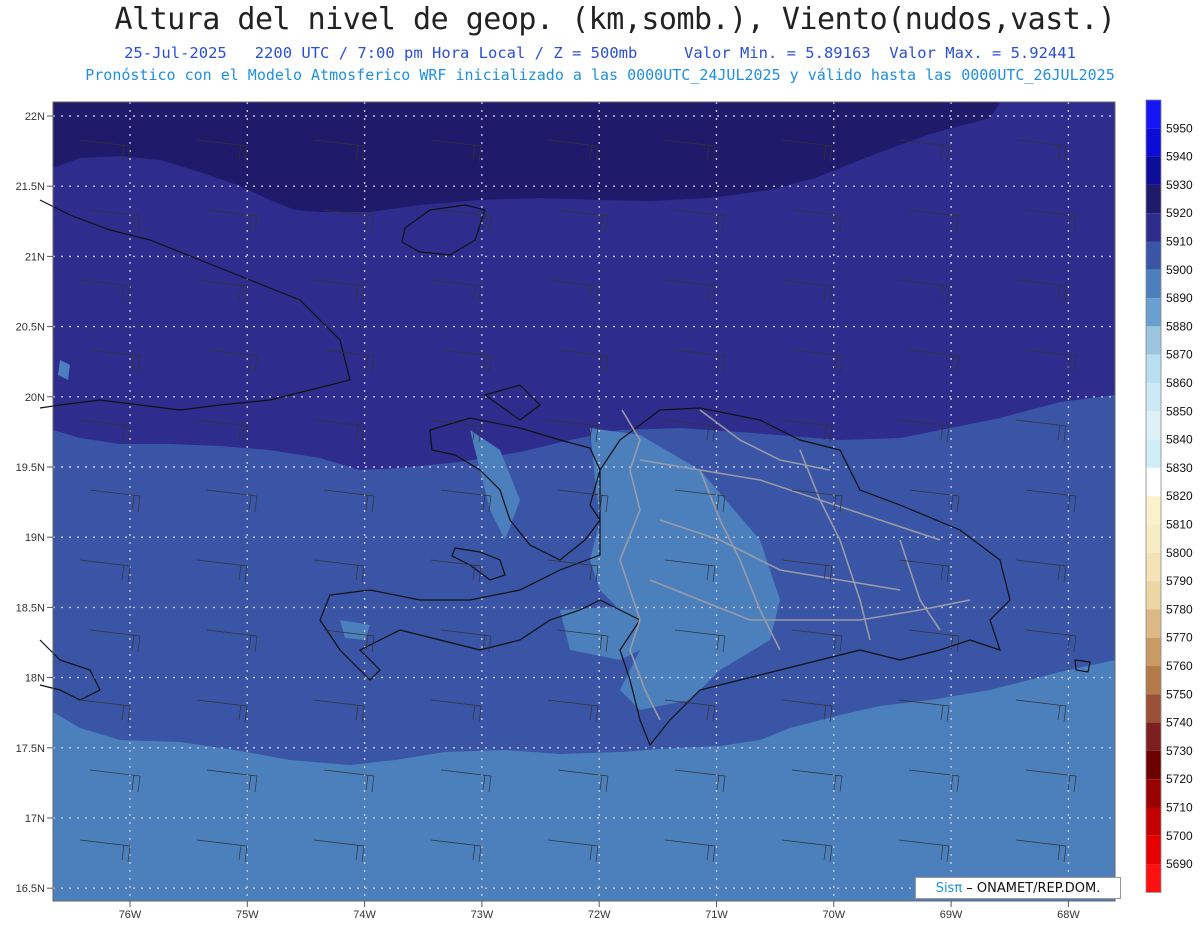  What do you see at coordinates (1179, 638) in the screenshot?
I see `colorbar-label: 5770` at bounding box center [1179, 638].